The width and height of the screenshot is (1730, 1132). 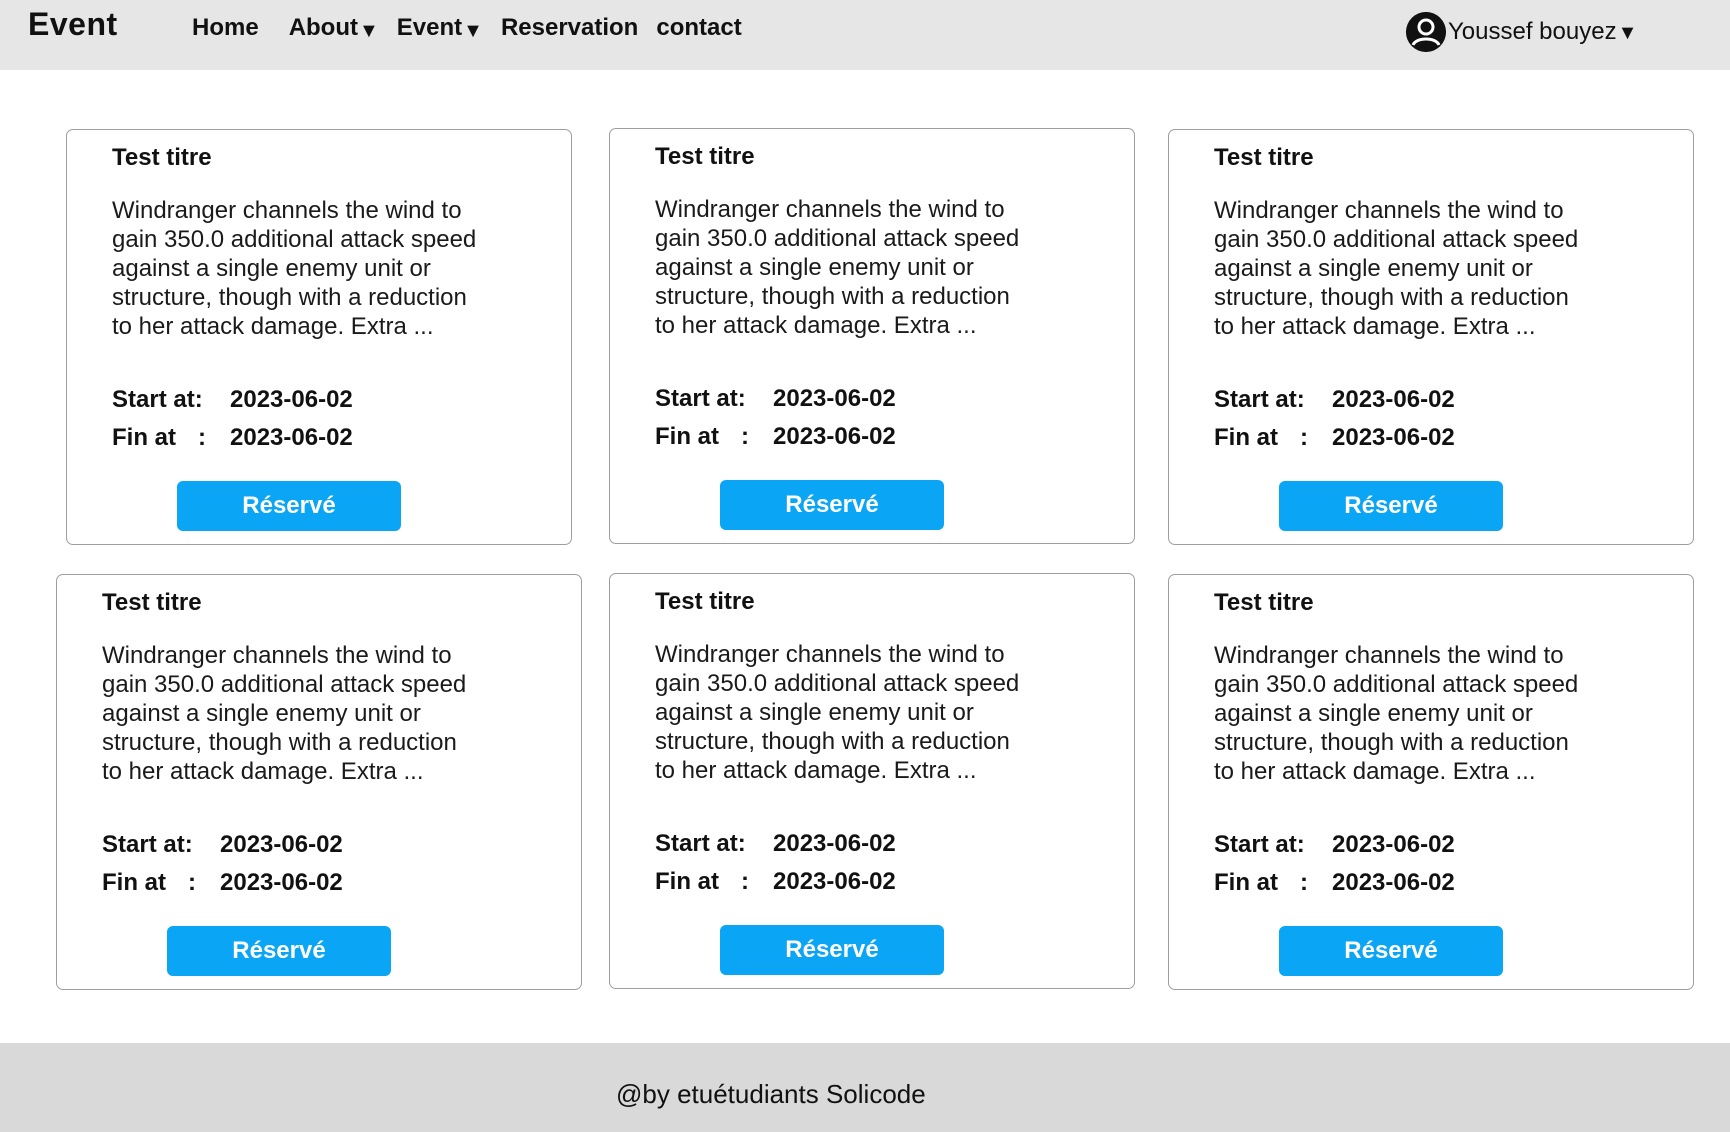 What do you see at coordinates (1532, 31) in the screenshot?
I see `user-name: Youssef bouyez` at bounding box center [1532, 31].